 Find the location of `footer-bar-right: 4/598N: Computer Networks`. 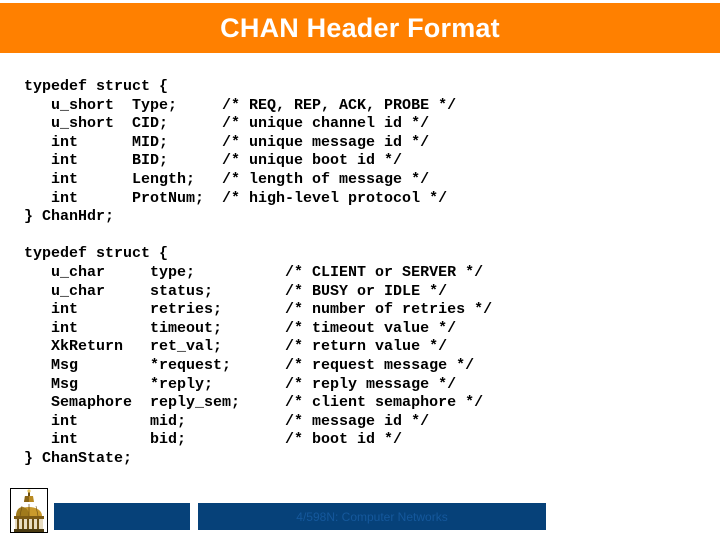

footer-bar-right: 4/598N: Computer Networks is located at coordinates (372, 516).